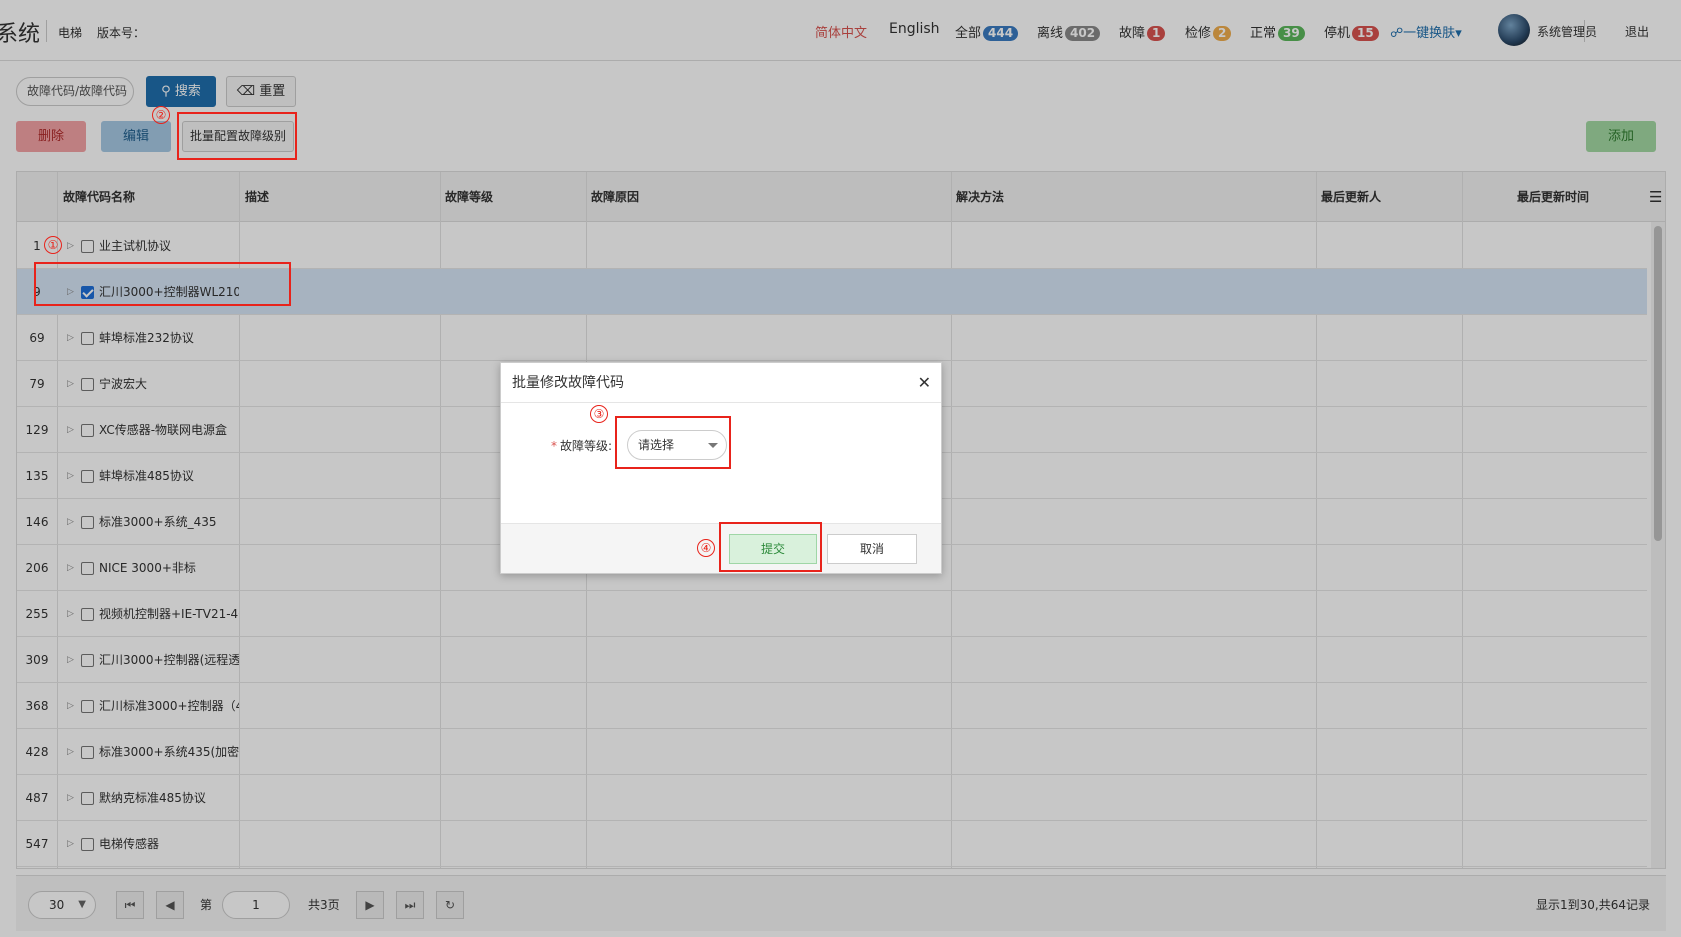  Describe the element at coordinates (237, 136) in the screenshot. I see `annotation-box-step2` at that location.